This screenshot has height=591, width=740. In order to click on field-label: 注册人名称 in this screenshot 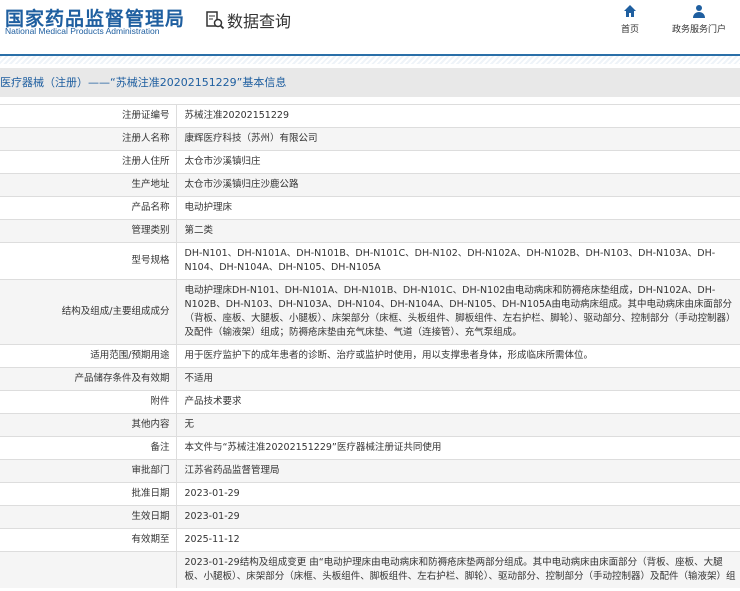, I will do `click(88, 139)`.